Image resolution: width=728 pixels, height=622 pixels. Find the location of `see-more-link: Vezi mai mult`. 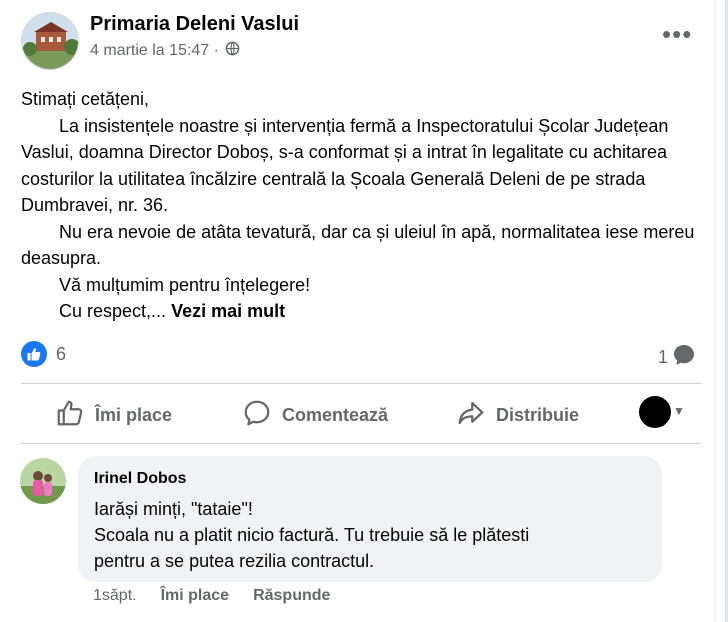

see-more-link: Vezi mai mult is located at coordinates (228, 311).